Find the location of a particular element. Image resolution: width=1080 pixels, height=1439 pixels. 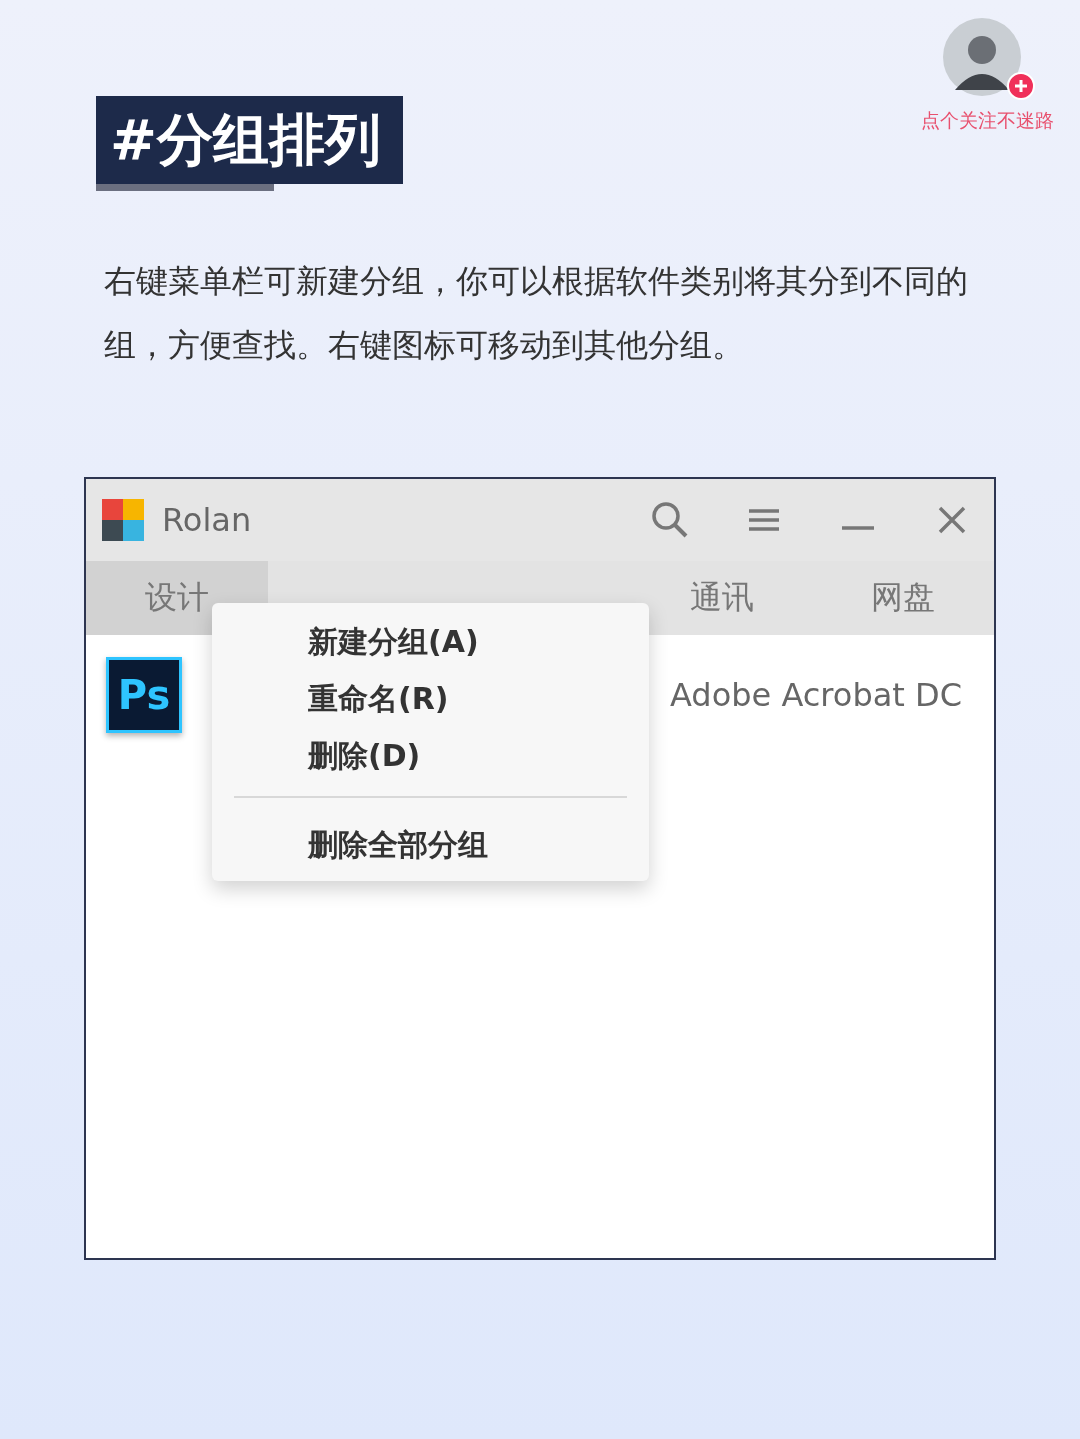

window-title: Rolan is located at coordinates (207, 520).